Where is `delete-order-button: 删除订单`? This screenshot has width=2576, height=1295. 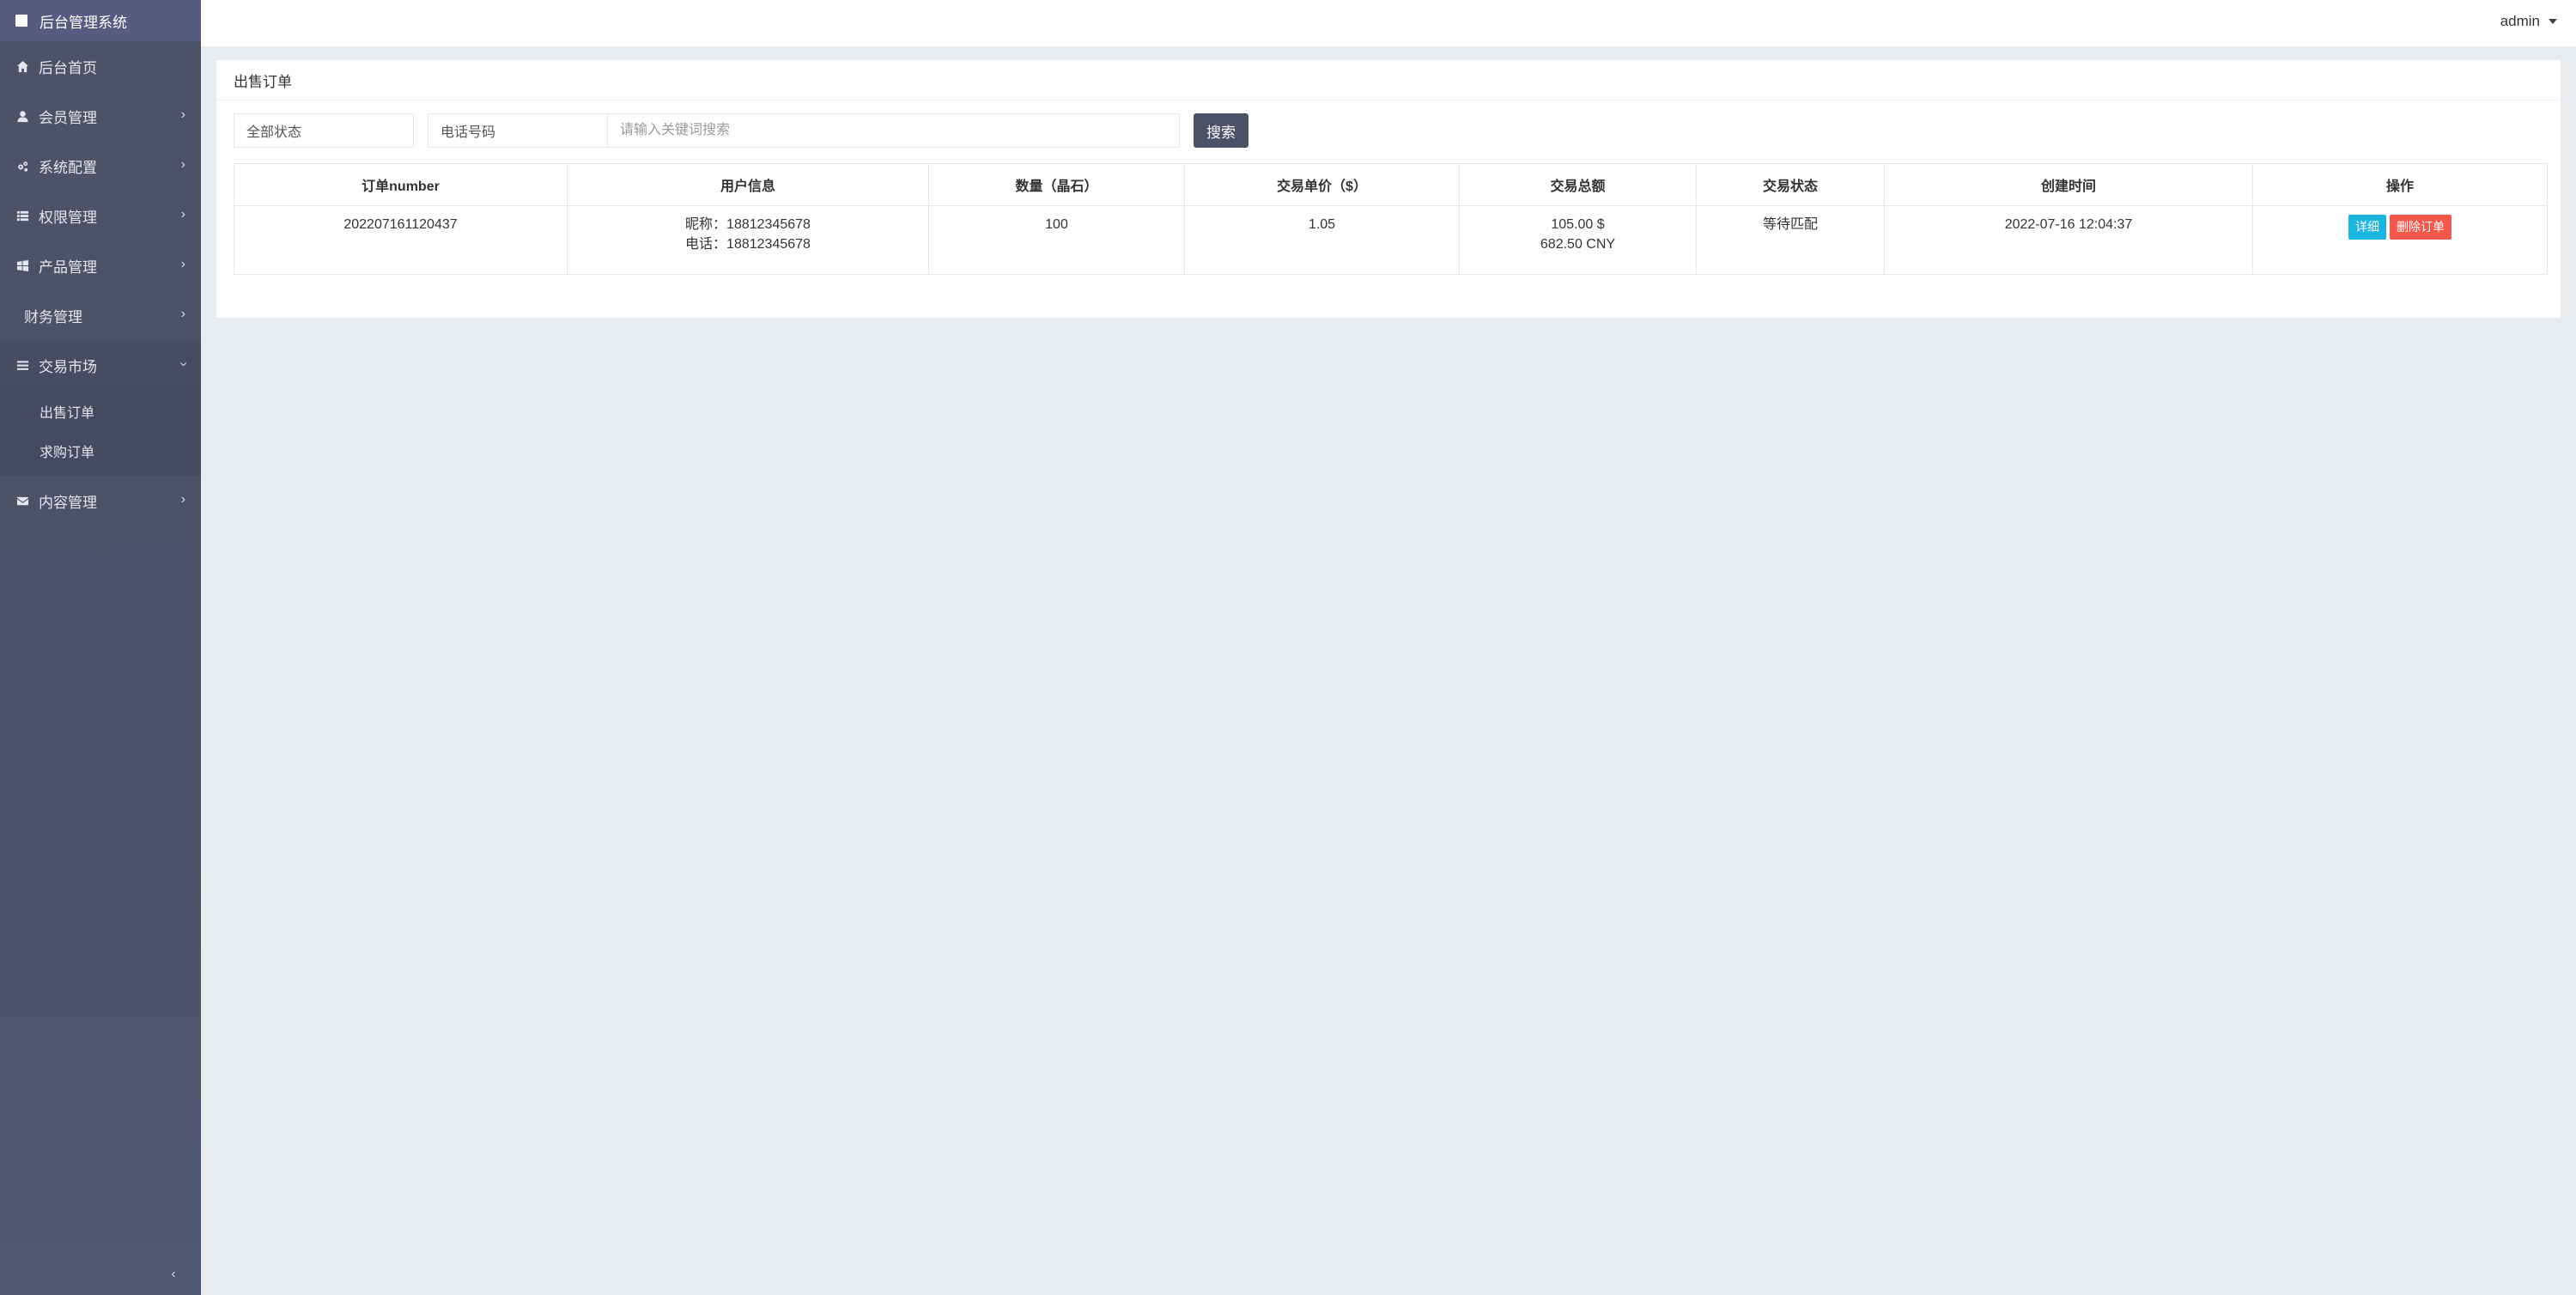 delete-order-button: 删除订单 is located at coordinates (2420, 227).